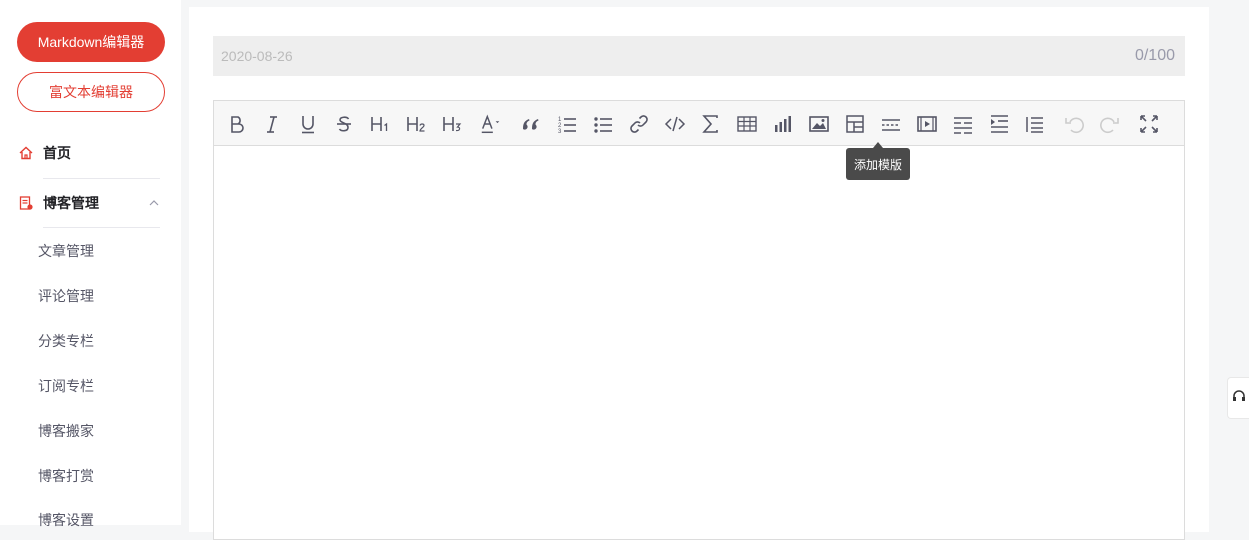 This screenshot has width=1249, height=540. I want to click on richtext-editor-button: 富文本编辑器, so click(91, 92).